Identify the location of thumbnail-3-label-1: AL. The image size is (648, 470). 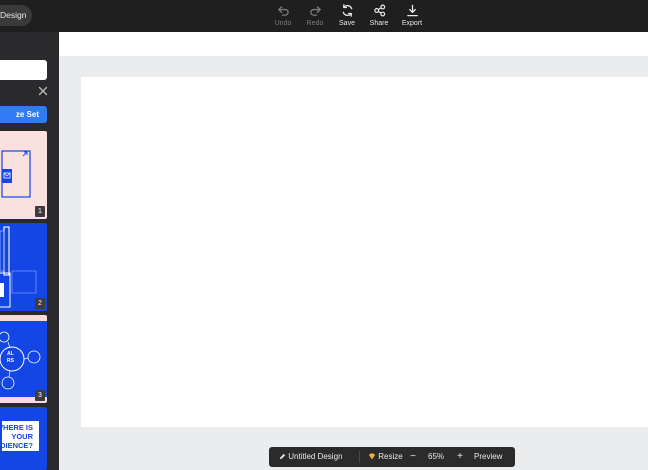
(10, 354).